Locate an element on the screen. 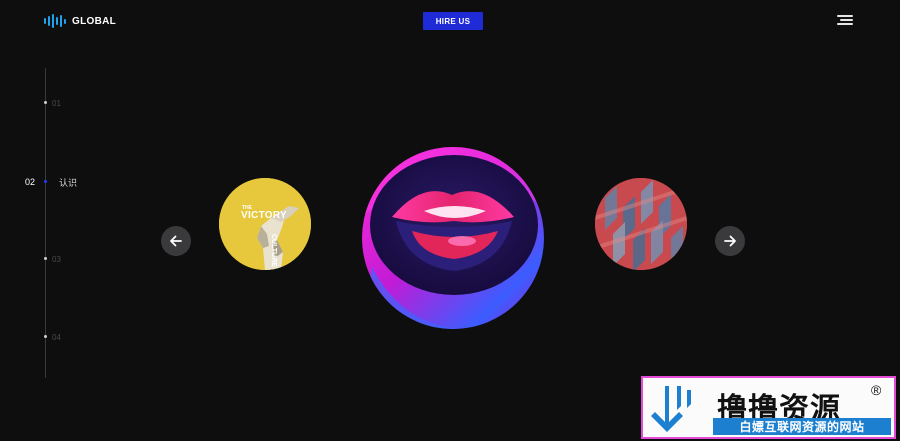  watermark-badge: 撸撸资源 ® 白嫖互联网资源的网站 is located at coordinates (768, 407).